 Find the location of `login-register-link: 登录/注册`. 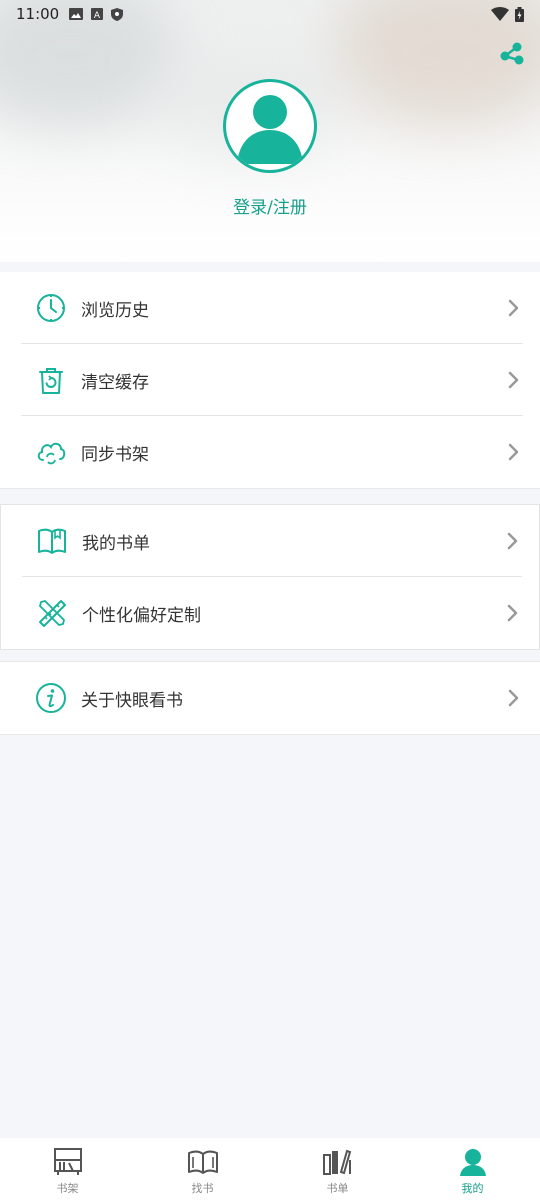

login-register-link: 登录/注册 is located at coordinates (270, 205).